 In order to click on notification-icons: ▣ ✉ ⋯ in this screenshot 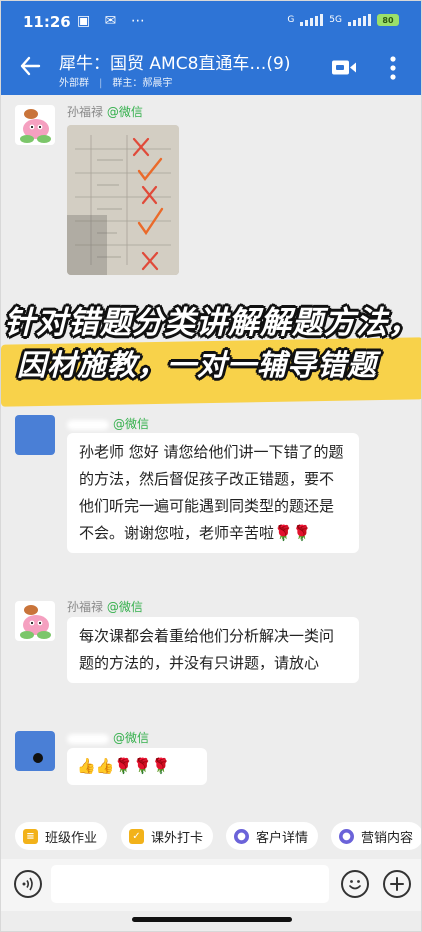, I will do `click(113, 21)`.